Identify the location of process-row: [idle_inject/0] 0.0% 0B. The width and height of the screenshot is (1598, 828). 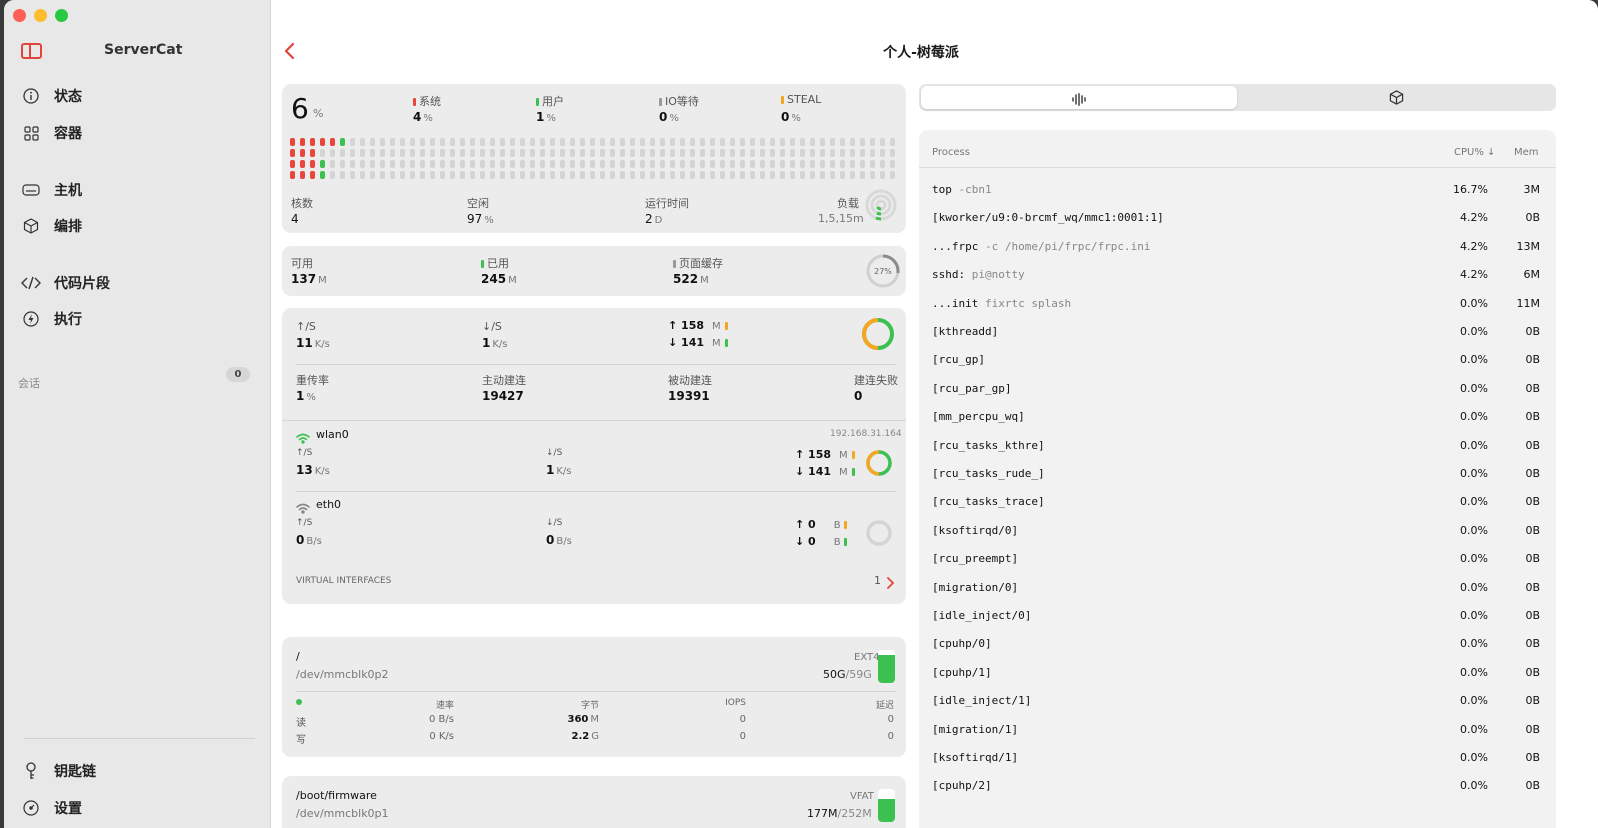
(1237, 617).